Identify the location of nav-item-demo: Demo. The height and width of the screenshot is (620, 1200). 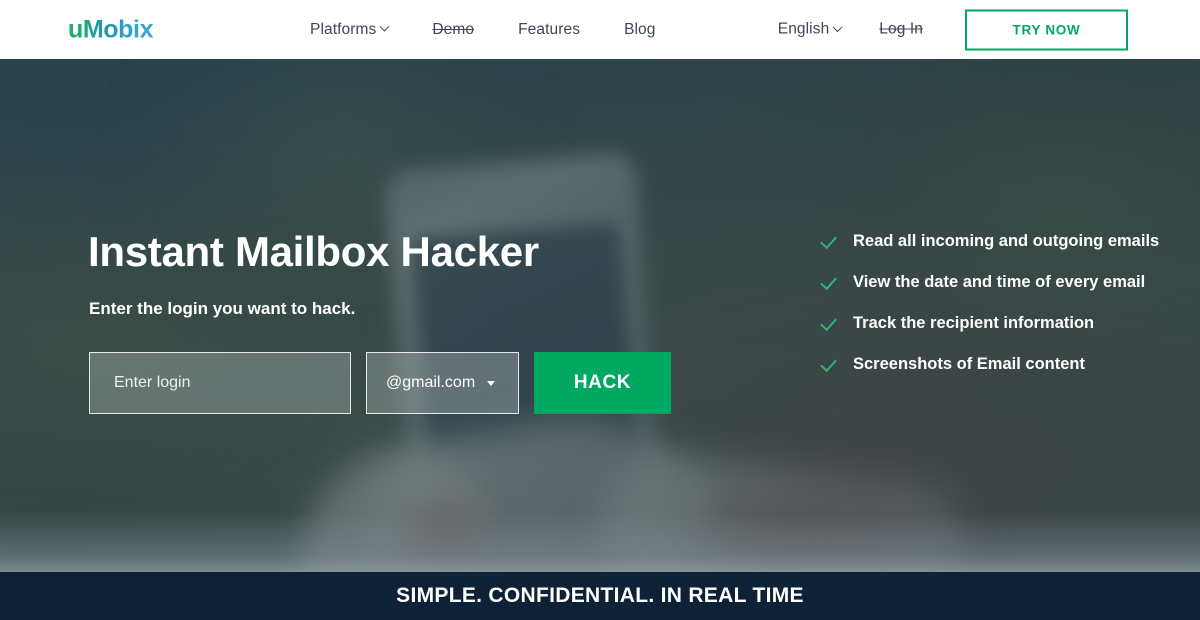
(453, 30).